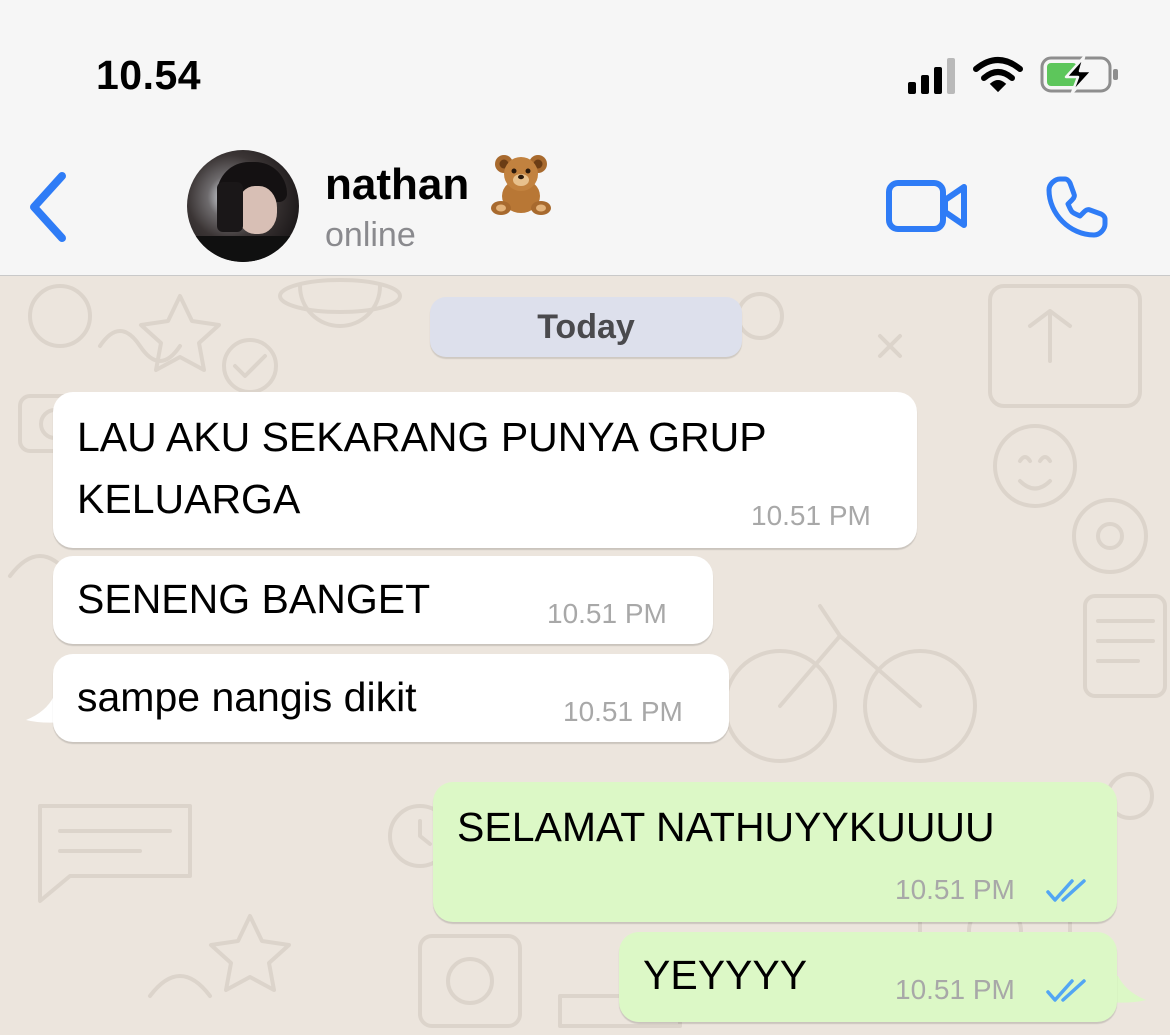 The height and width of the screenshot is (1035, 1170). I want to click on message-text-line: SENENG BANGET, so click(254, 599).